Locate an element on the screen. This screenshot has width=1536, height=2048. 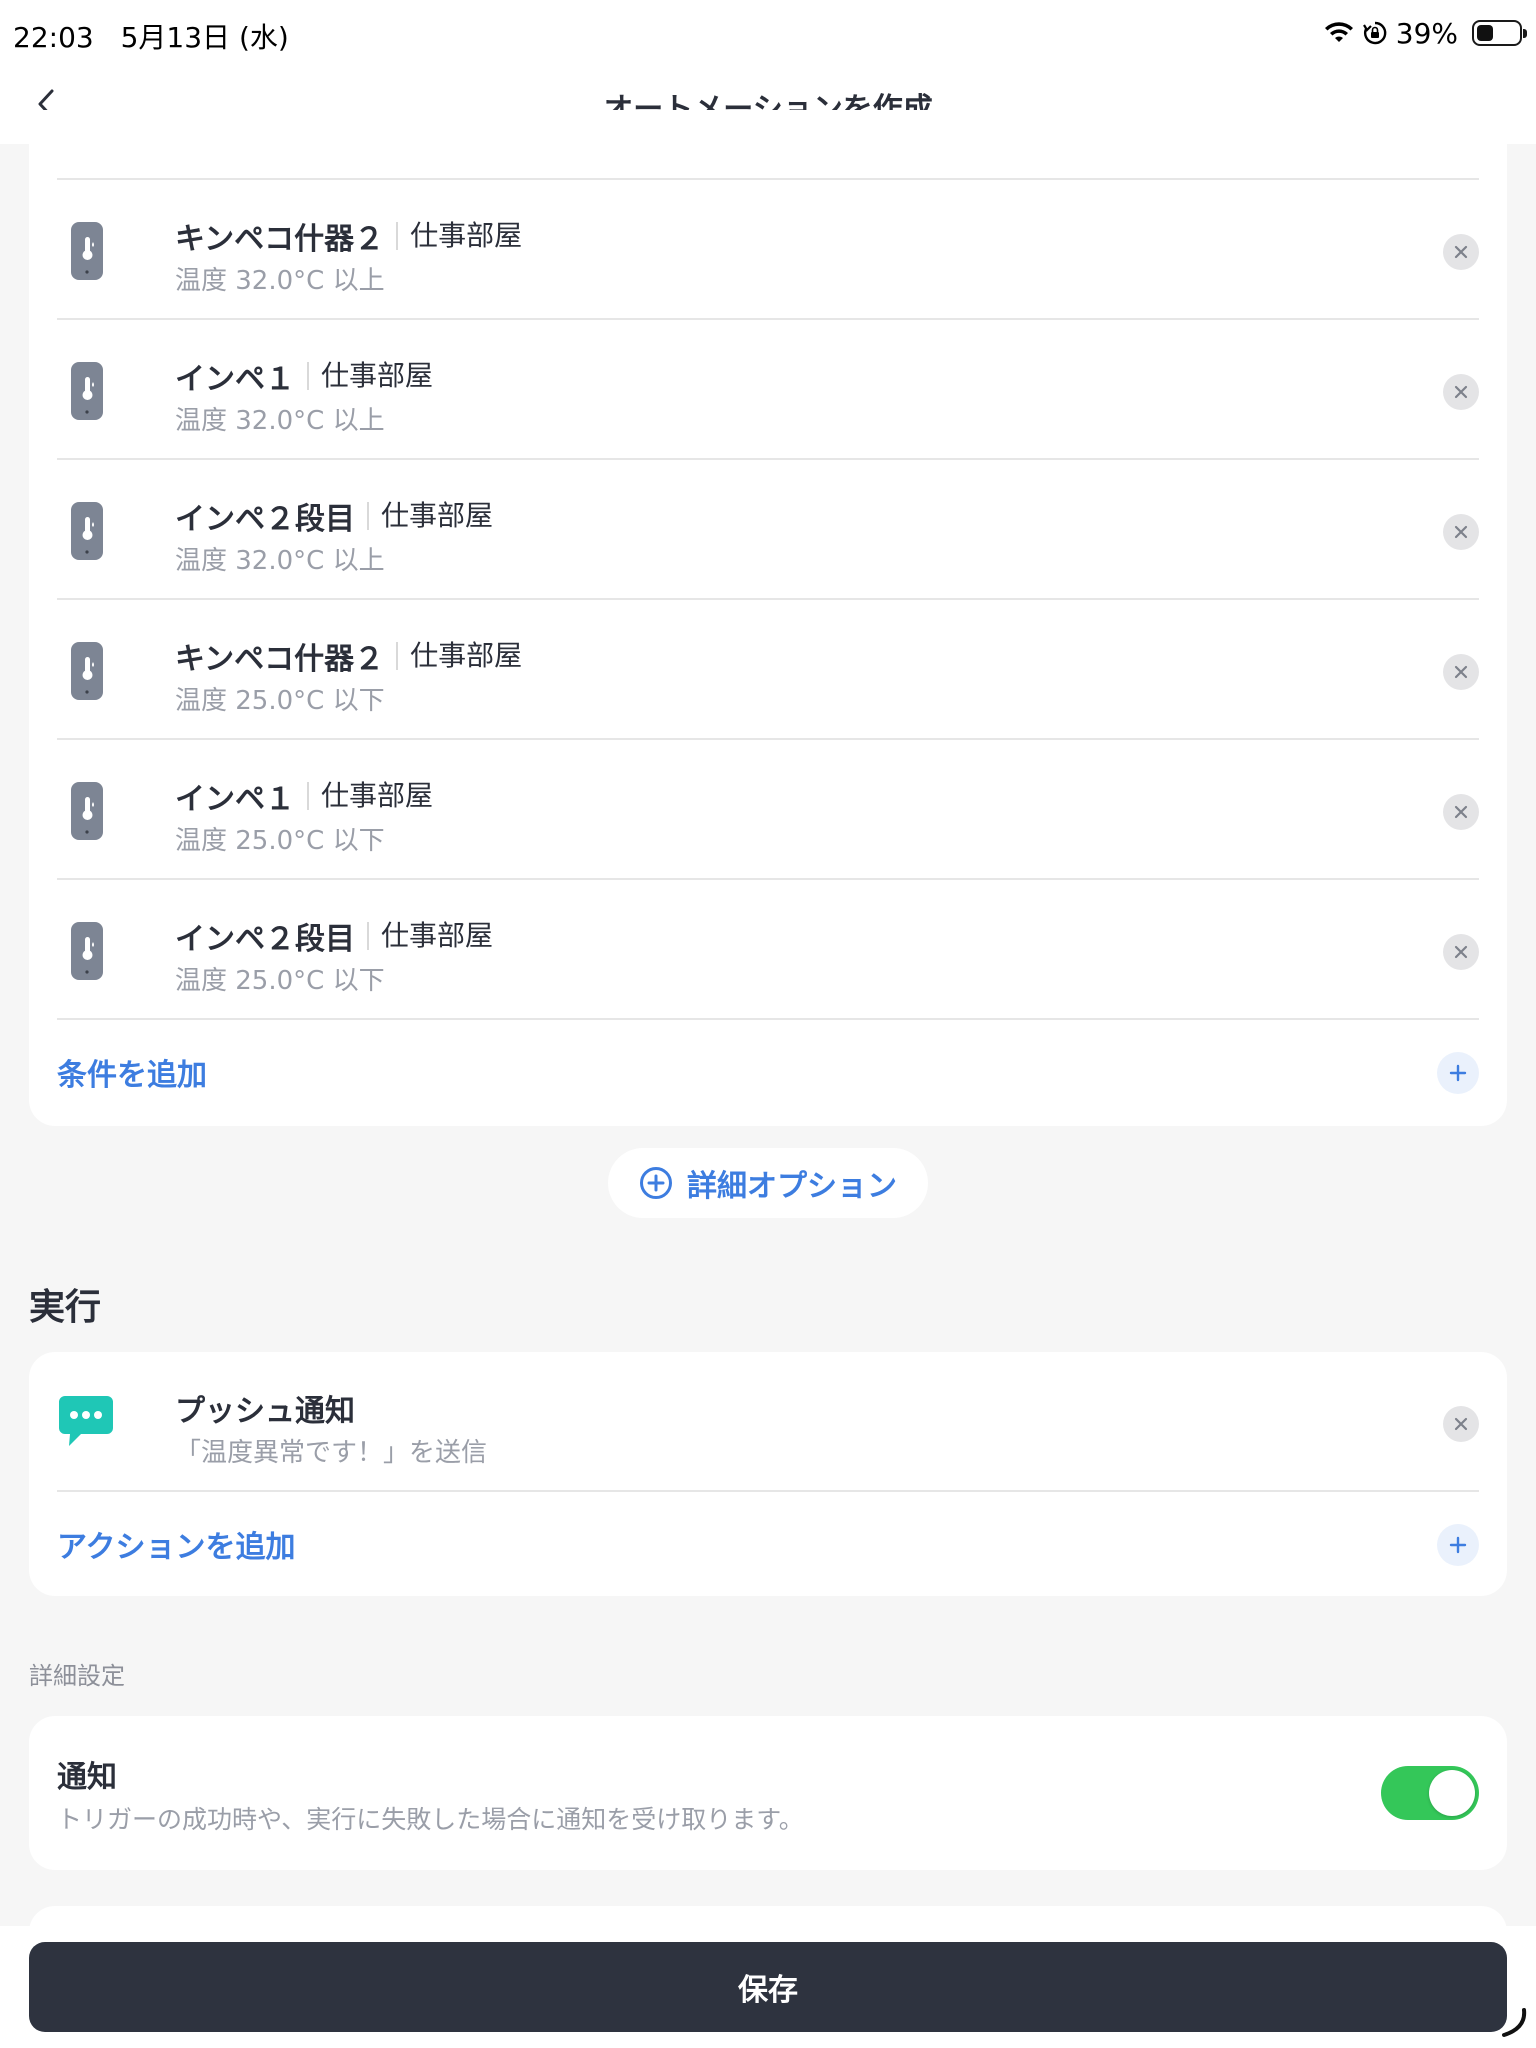
condition-row: インペ２段目 仕事部屋温度 25.0°C 以下 is located at coordinates (768, 950).